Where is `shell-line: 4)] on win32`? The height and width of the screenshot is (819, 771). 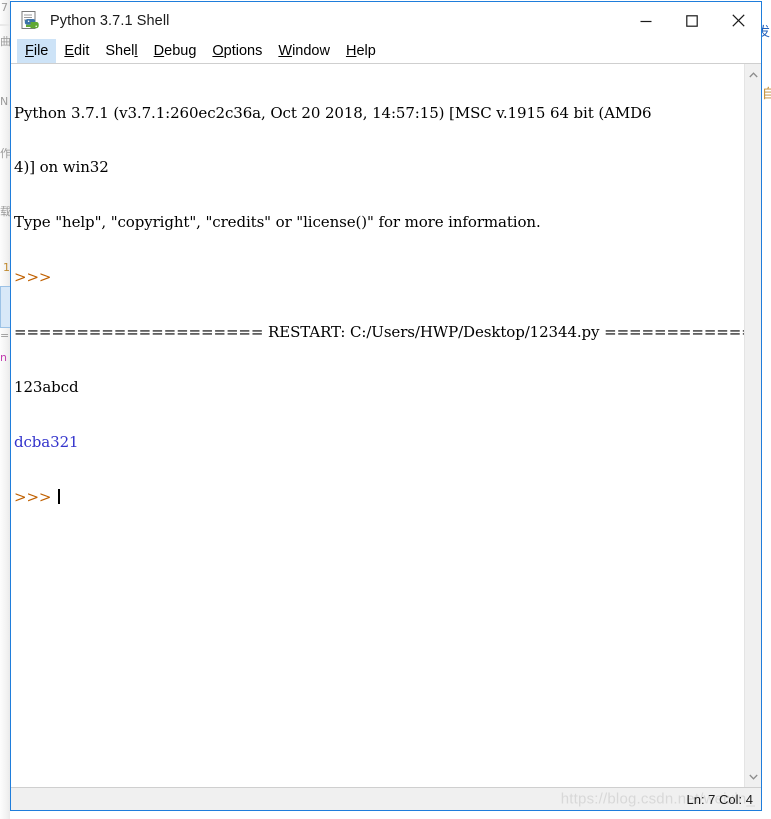 shell-line: 4)] on win32 is located at coordinates (61, 167).